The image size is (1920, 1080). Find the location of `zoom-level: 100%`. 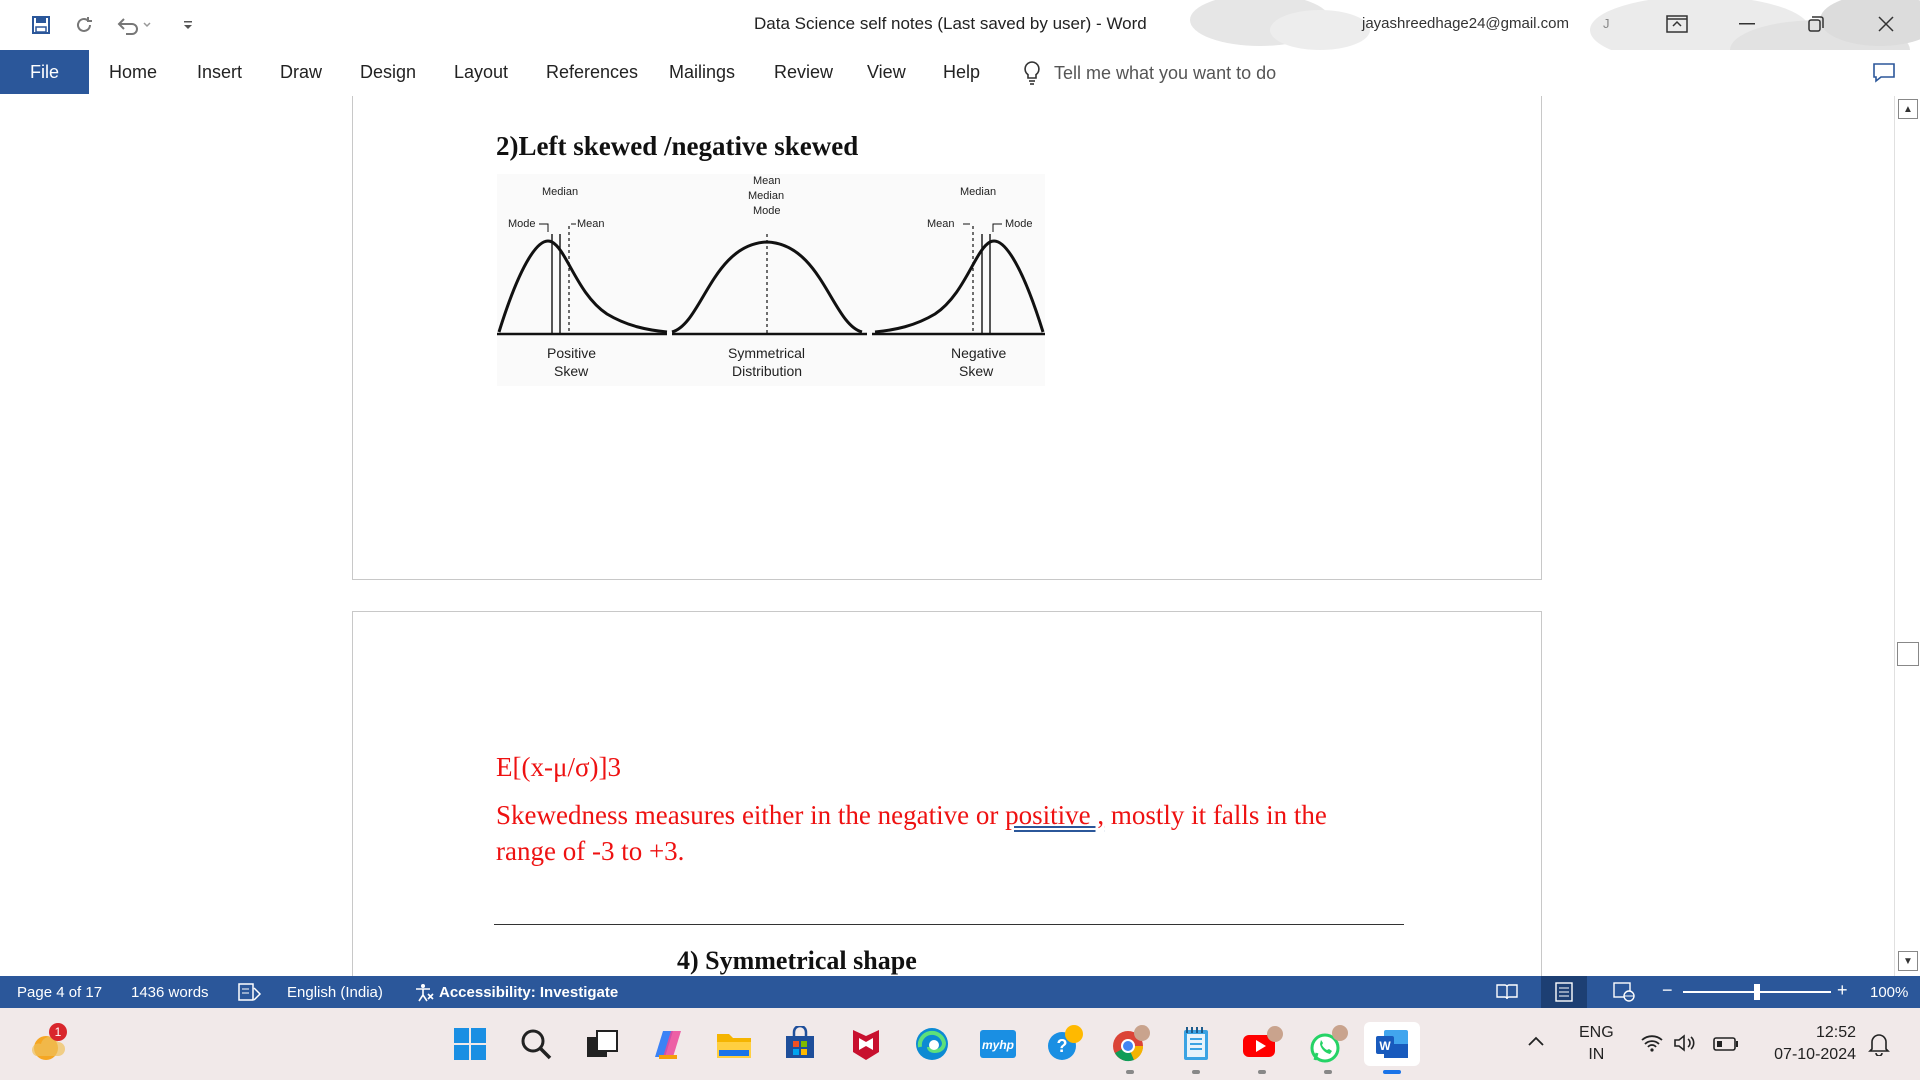

zoom-level: 100% is located at coordinates (1889, 992).